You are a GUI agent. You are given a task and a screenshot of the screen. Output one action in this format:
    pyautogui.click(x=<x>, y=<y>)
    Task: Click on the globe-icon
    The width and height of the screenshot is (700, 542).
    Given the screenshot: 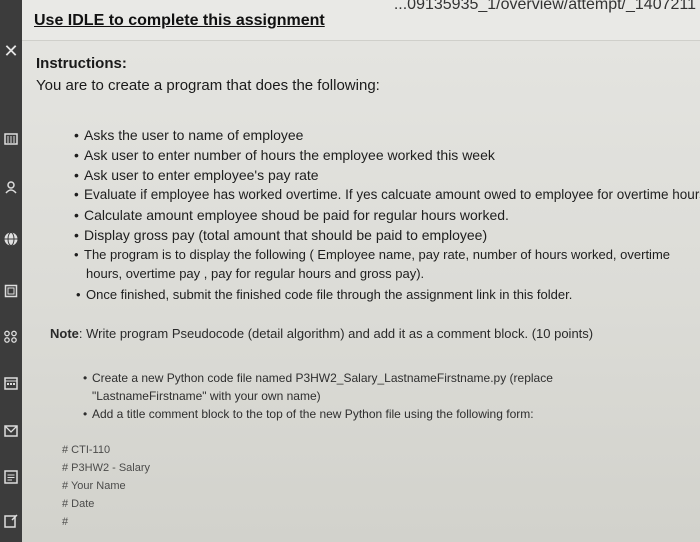 What is the action you would take?
    pyautogui.click(x=11, y=239)
    